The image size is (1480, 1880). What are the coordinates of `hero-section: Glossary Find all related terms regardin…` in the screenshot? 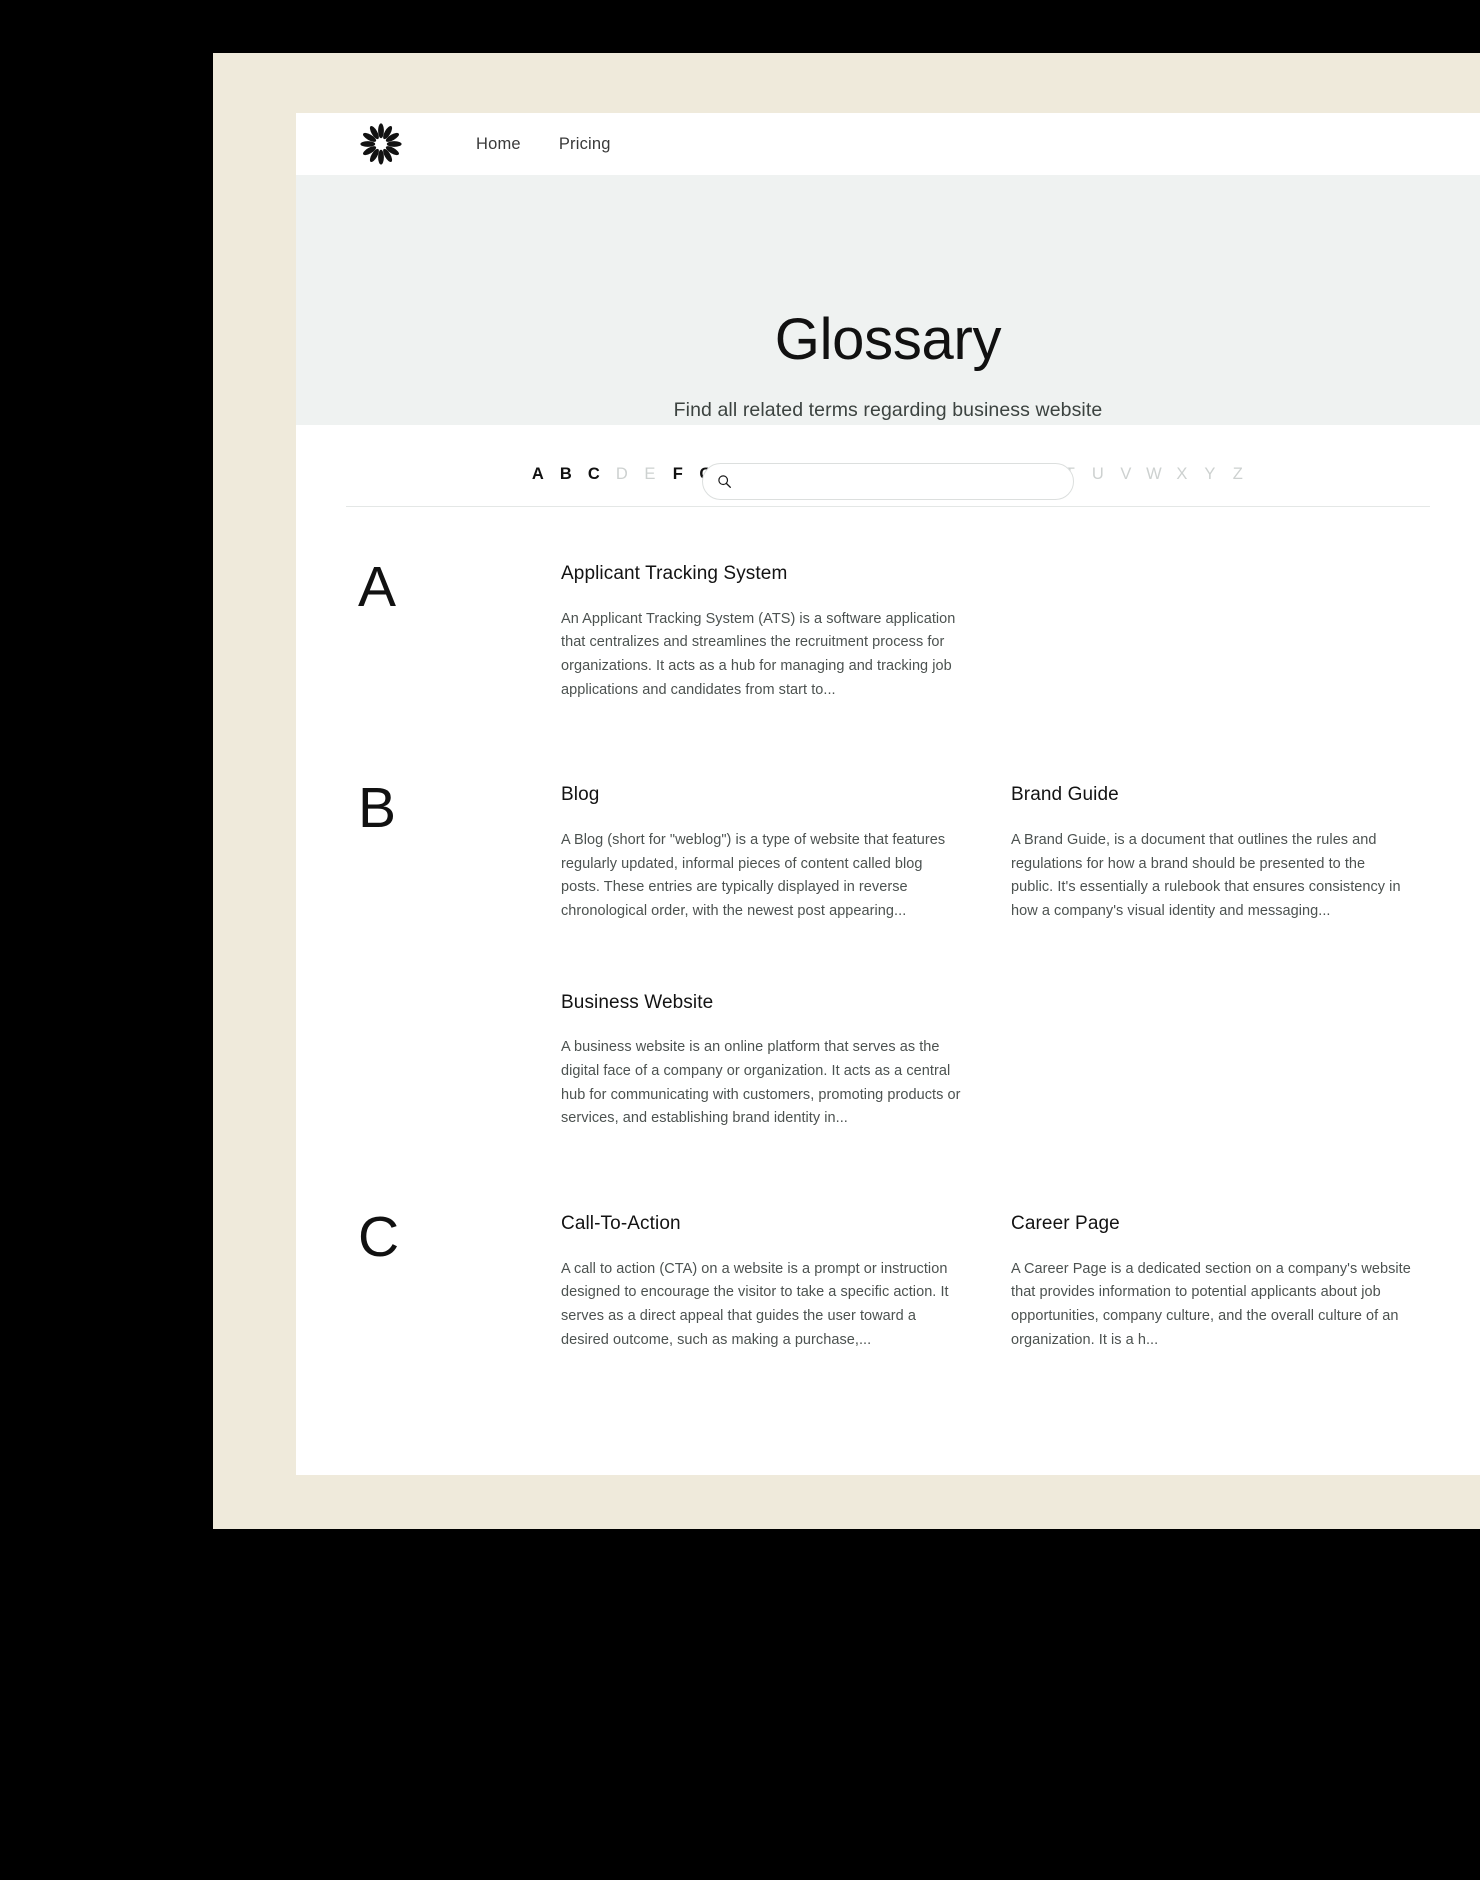 It's located at (888, 337).